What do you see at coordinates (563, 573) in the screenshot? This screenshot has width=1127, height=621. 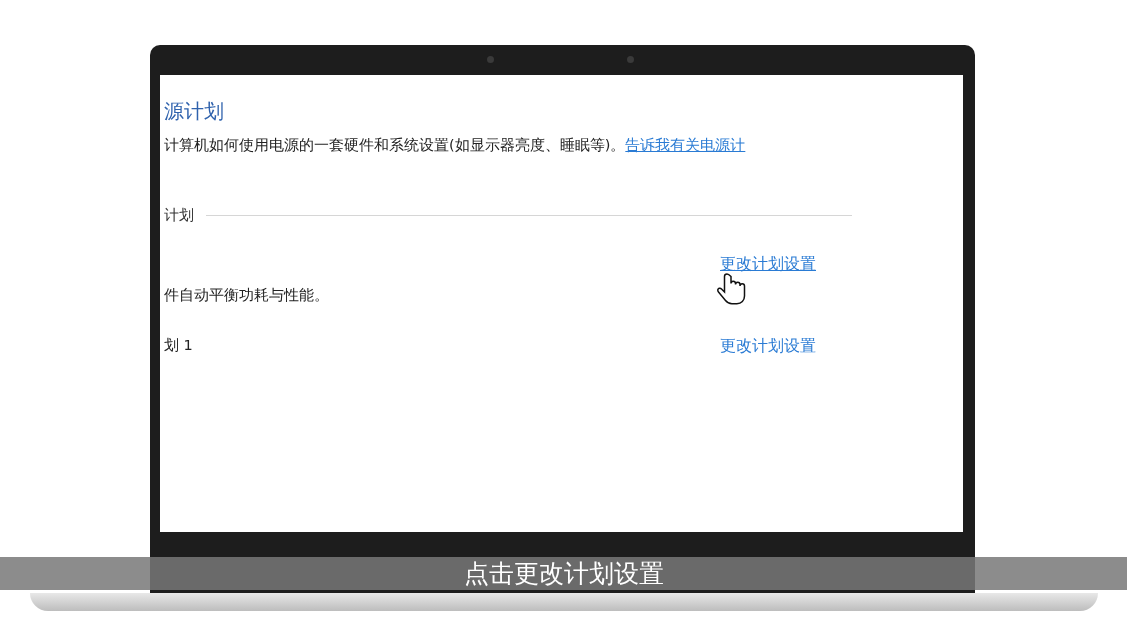 I see `subtitle: 点击更改计划设置` at bounding box center [563, 573].